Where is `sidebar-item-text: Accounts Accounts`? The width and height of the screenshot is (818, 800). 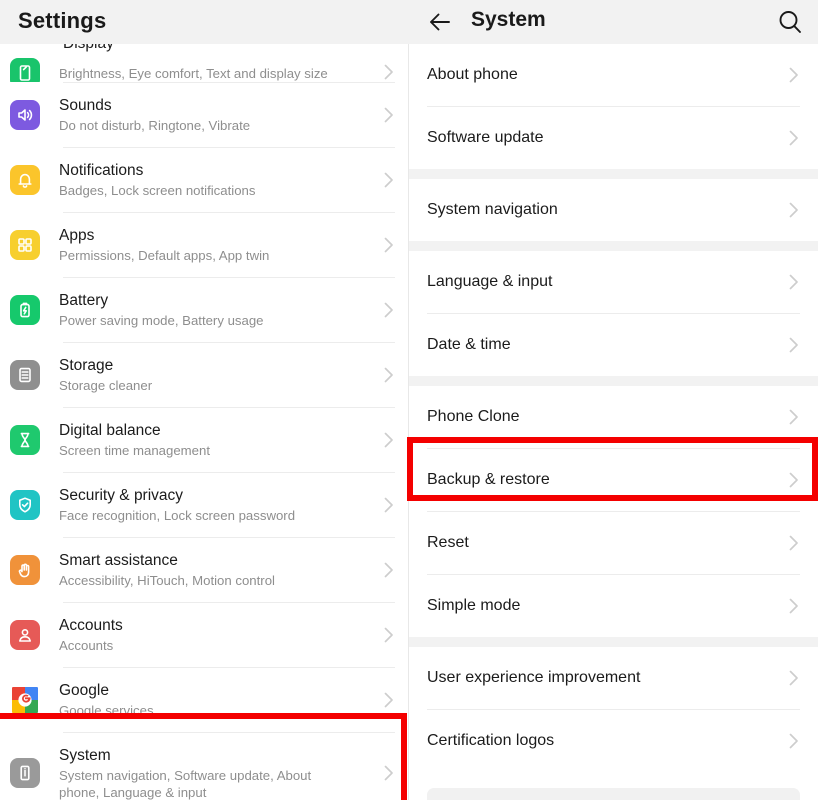 sidebar-item-text: Accounts Accounts is located at coordinates (221, 635).